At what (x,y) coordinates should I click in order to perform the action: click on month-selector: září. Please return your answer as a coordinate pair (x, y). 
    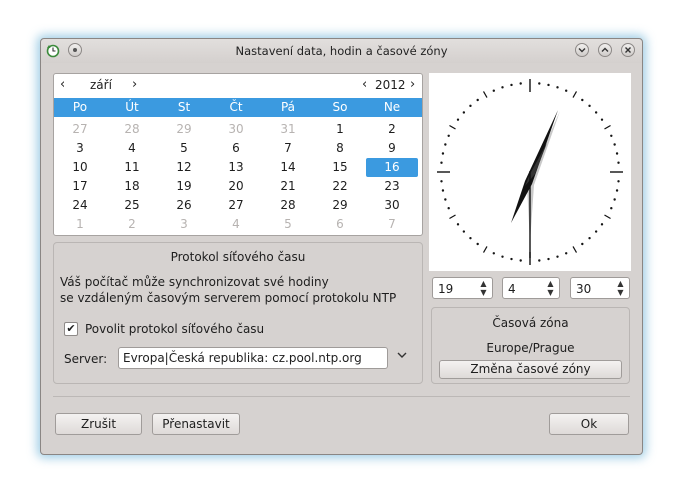
    Looking at the image, I should click on (101, 85).